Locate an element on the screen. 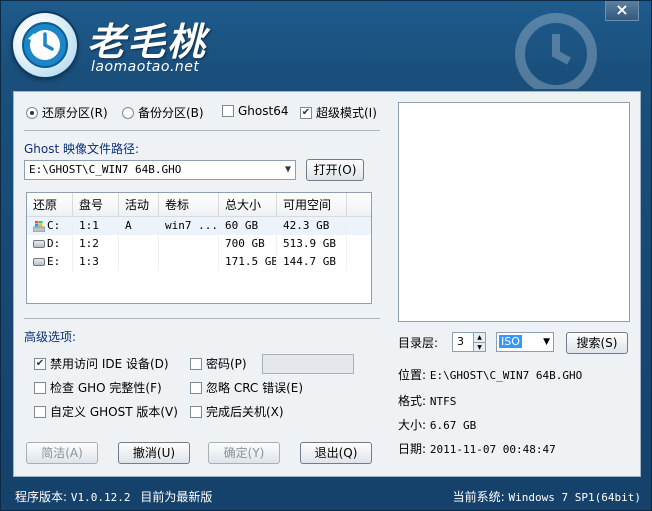 This screenshot has width=652, height=511. size-label: 大小: is located at coordinates (412, 425).